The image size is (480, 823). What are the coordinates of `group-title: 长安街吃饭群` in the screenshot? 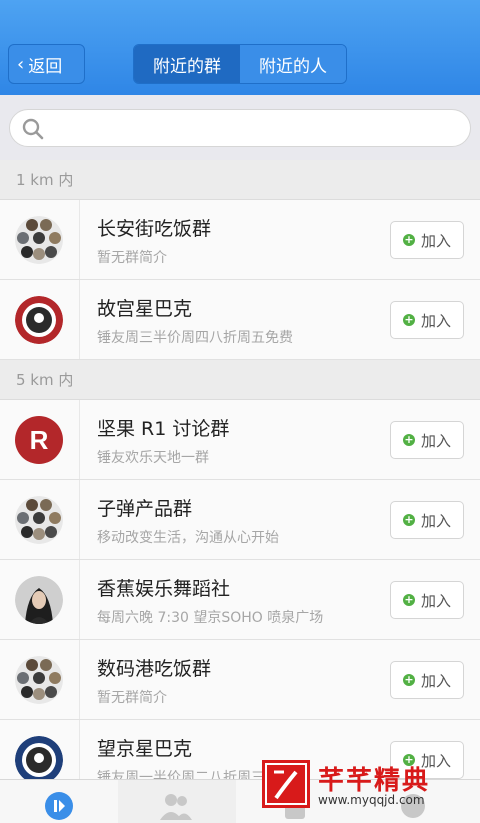 It's located at (154, 229).